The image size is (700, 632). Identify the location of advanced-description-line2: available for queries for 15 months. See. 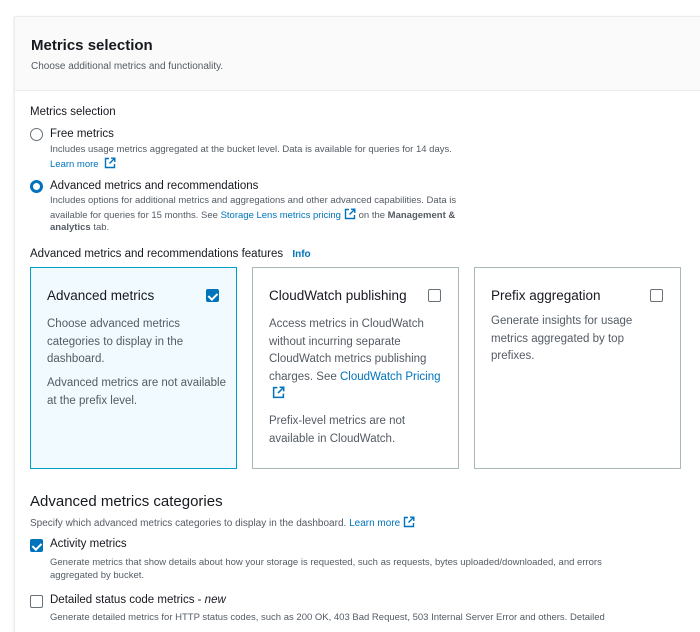
(134, 215).